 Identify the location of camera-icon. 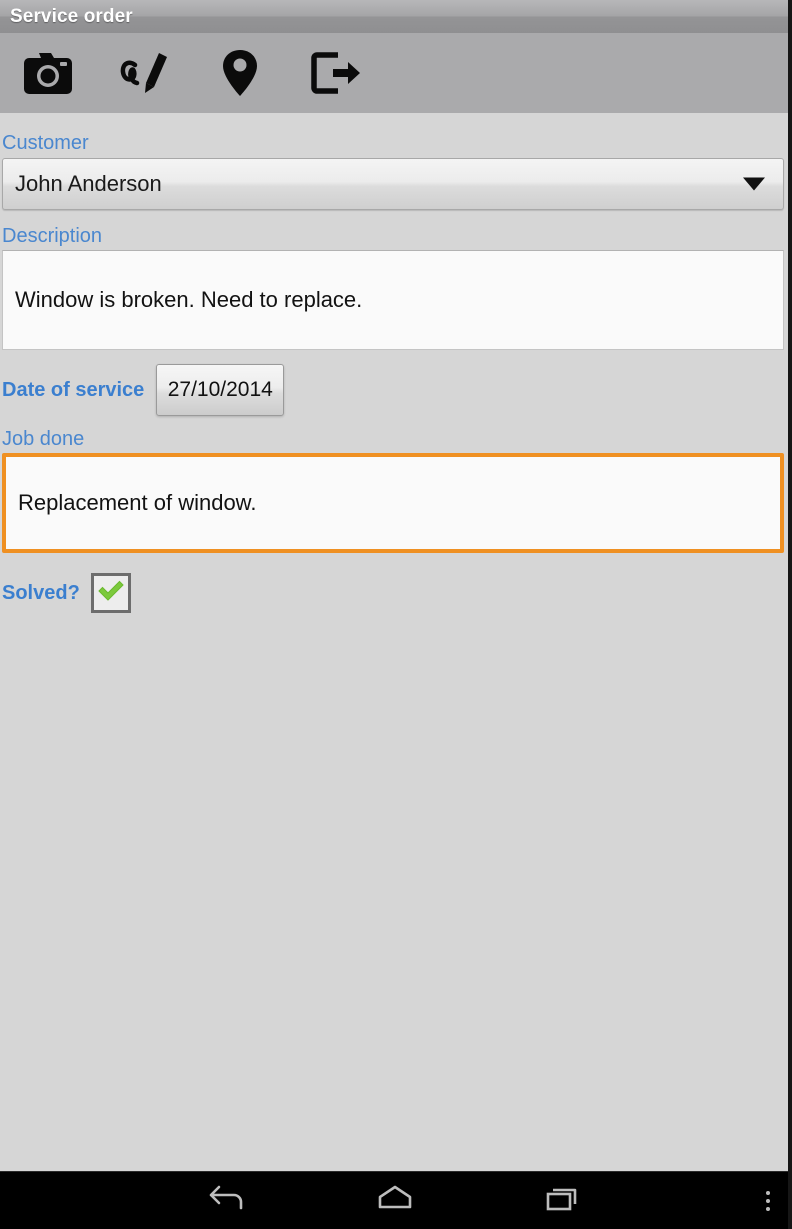
(48, 73).